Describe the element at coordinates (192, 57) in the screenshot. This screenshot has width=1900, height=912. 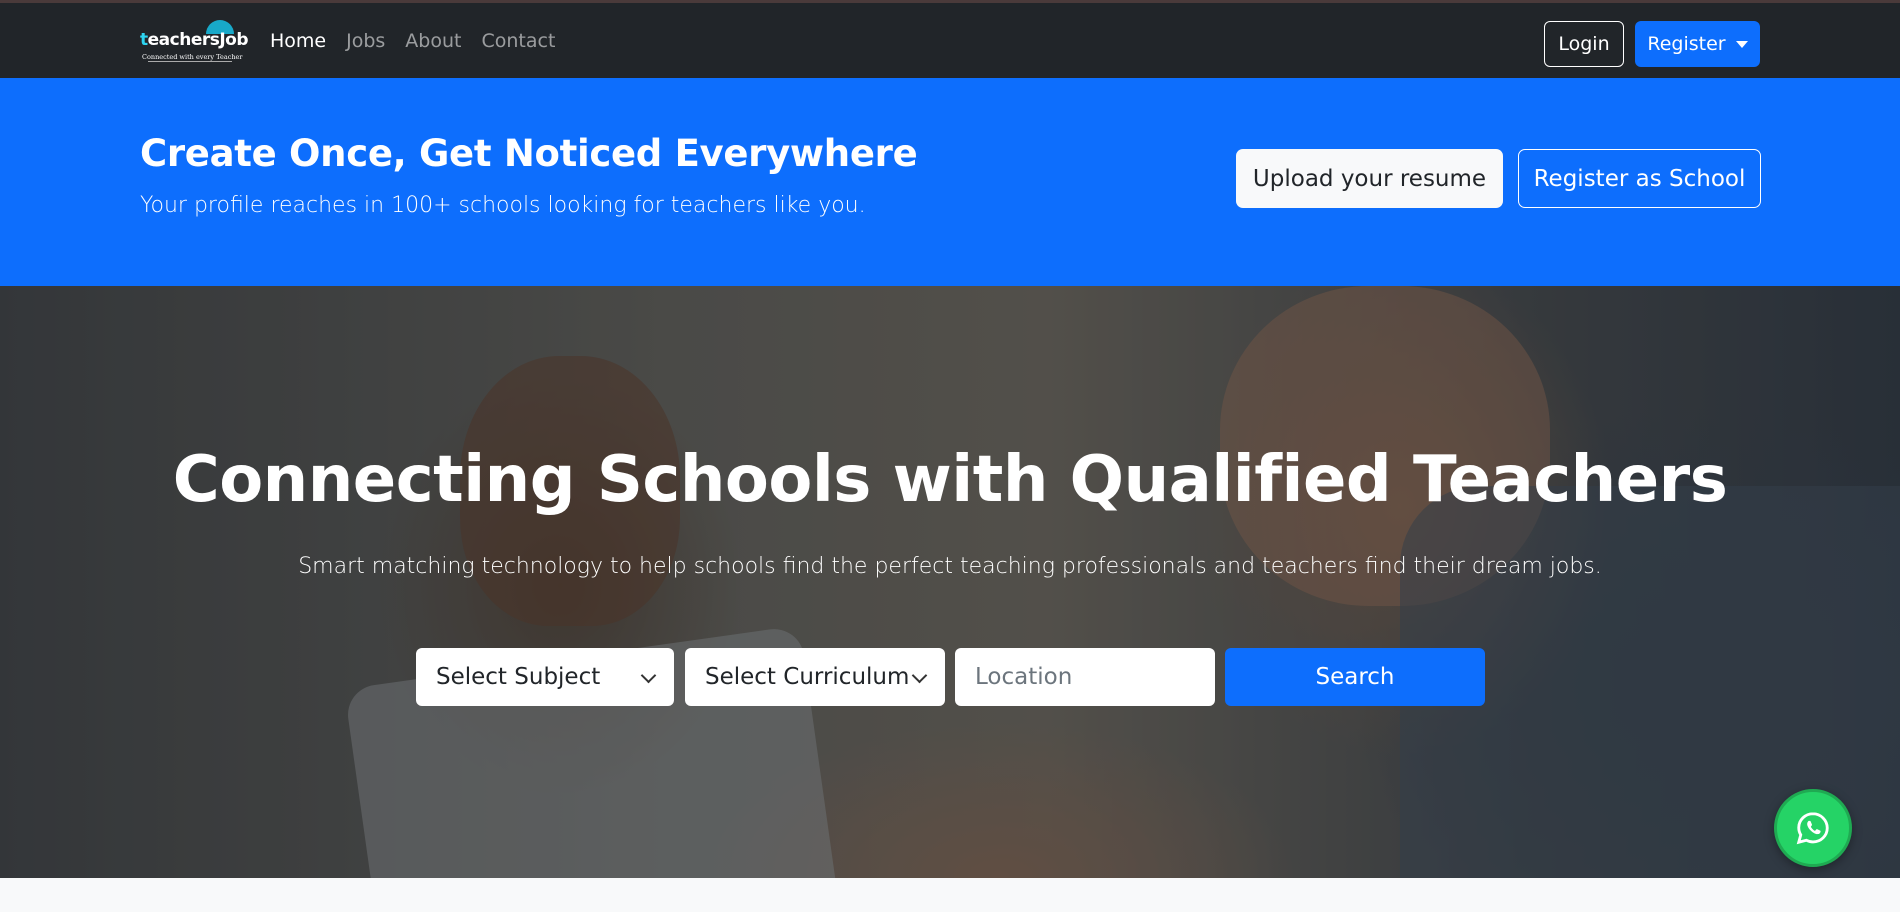
I see `logo-tagline: Connected with every Teacher` at that location.